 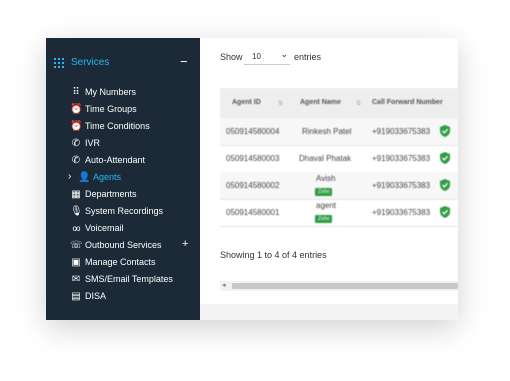 I want to click on sidebar-item-outbound-services: ☏ Outbound Services +, so click(x=123, y=246).